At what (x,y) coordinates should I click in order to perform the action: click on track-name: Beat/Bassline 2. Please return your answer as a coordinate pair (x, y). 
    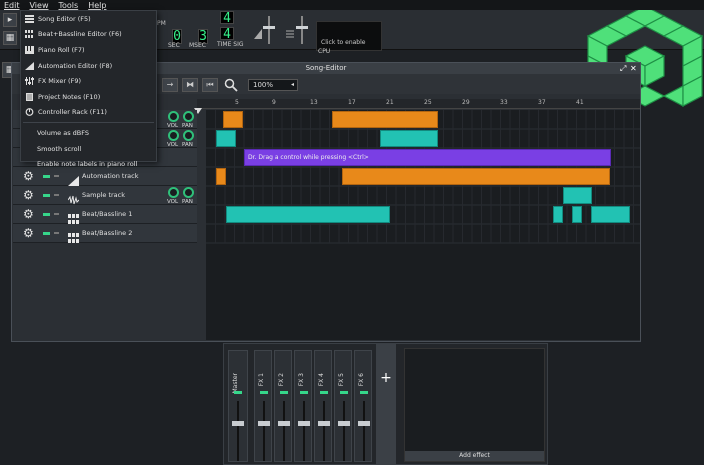
    Looking at the image, I should click on (107, 233).